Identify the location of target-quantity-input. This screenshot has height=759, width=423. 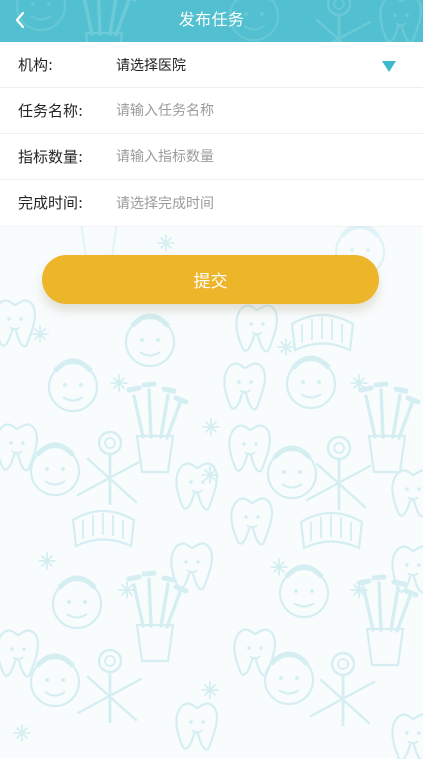
(256, 156).